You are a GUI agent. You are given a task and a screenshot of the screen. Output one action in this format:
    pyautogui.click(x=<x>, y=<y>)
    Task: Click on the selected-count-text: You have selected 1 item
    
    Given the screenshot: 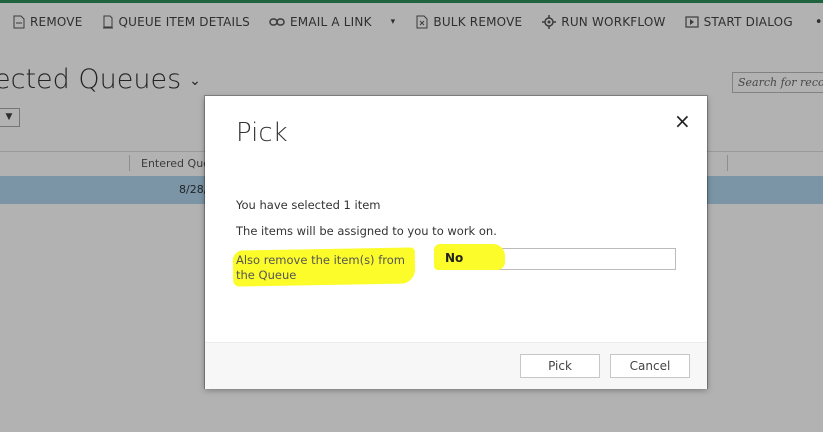 What is the action you would take?
    pyautogui.click(x=308, y=205)
    